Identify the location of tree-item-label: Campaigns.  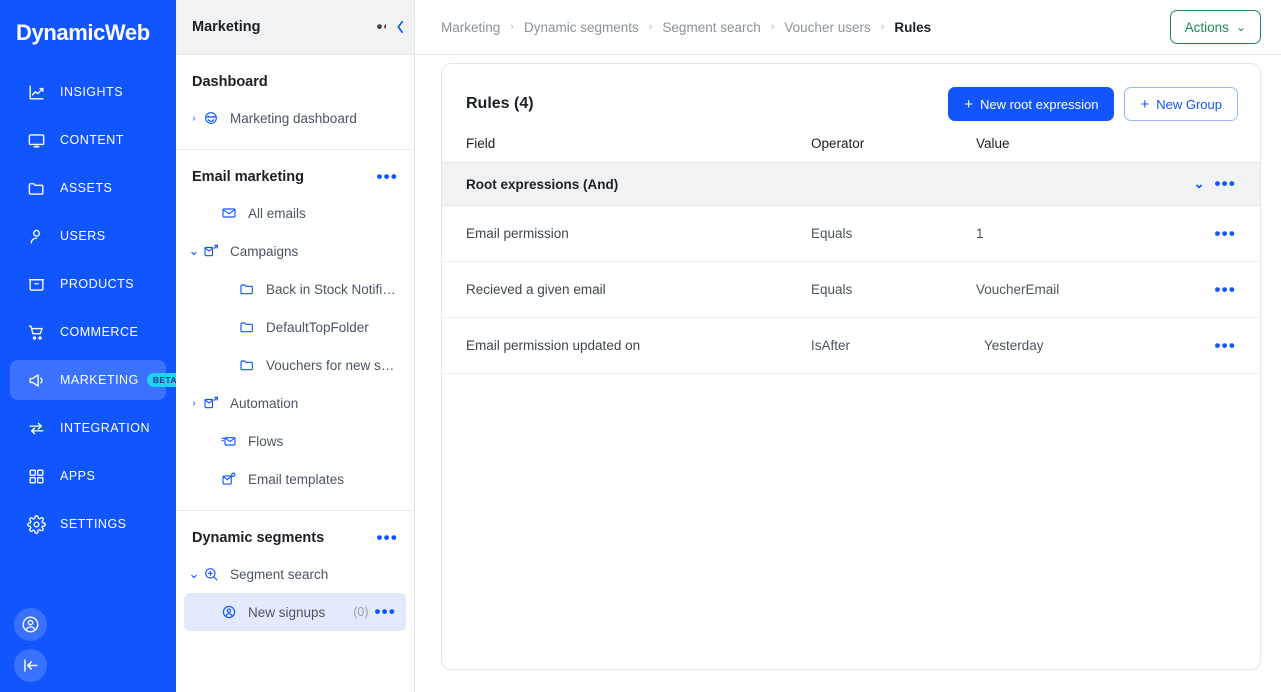
(264, 251).